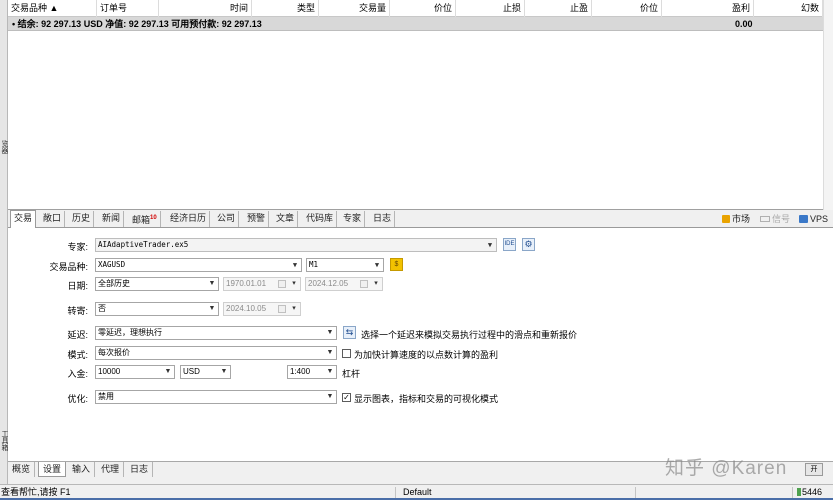 The height and width of the screenshot is (500, 833). What do you see at coordinates (423, 8) in the screenshot?
I see `col-price: 价位` at bounding box center [423, 8].